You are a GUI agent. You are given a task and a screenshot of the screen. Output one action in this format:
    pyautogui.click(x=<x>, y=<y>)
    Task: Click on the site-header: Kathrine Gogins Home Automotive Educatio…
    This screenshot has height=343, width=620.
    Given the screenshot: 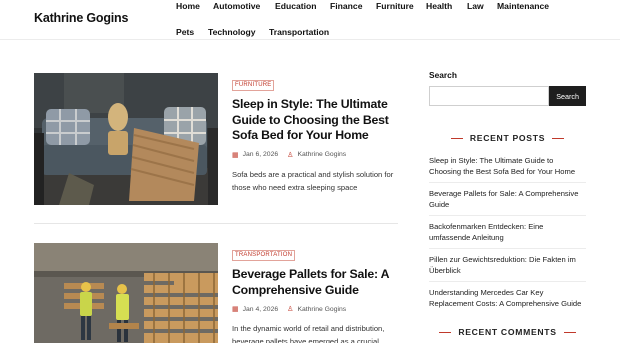 What is the action you would take?
    pyautogui.click(x=310, y=20)
    